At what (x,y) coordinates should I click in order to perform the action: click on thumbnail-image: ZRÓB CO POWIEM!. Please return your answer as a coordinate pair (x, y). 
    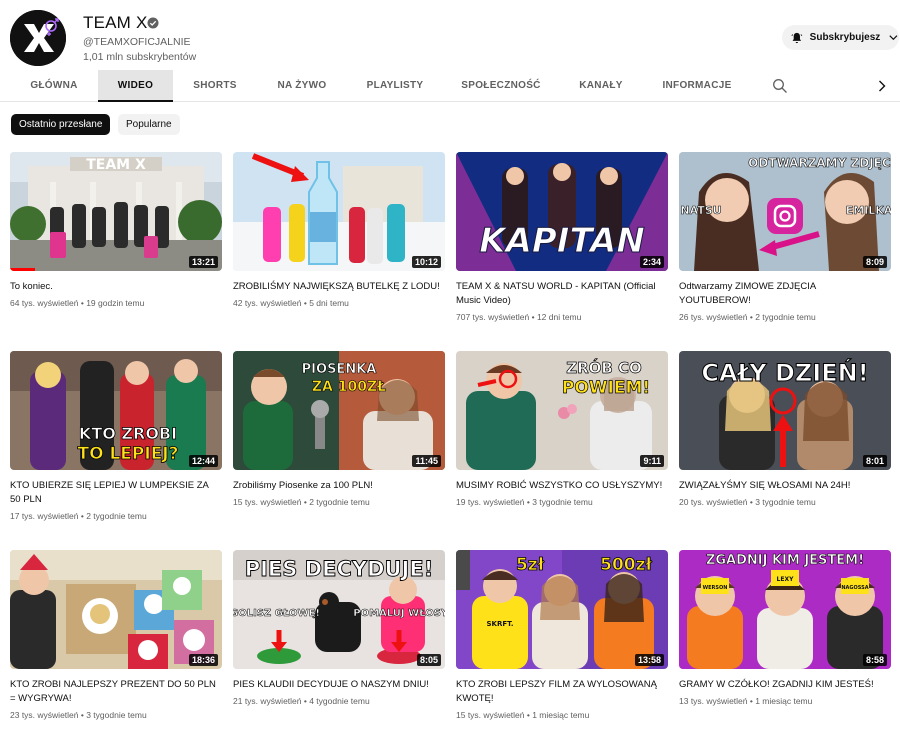
    Looking at the image, I should click on (562, 410).